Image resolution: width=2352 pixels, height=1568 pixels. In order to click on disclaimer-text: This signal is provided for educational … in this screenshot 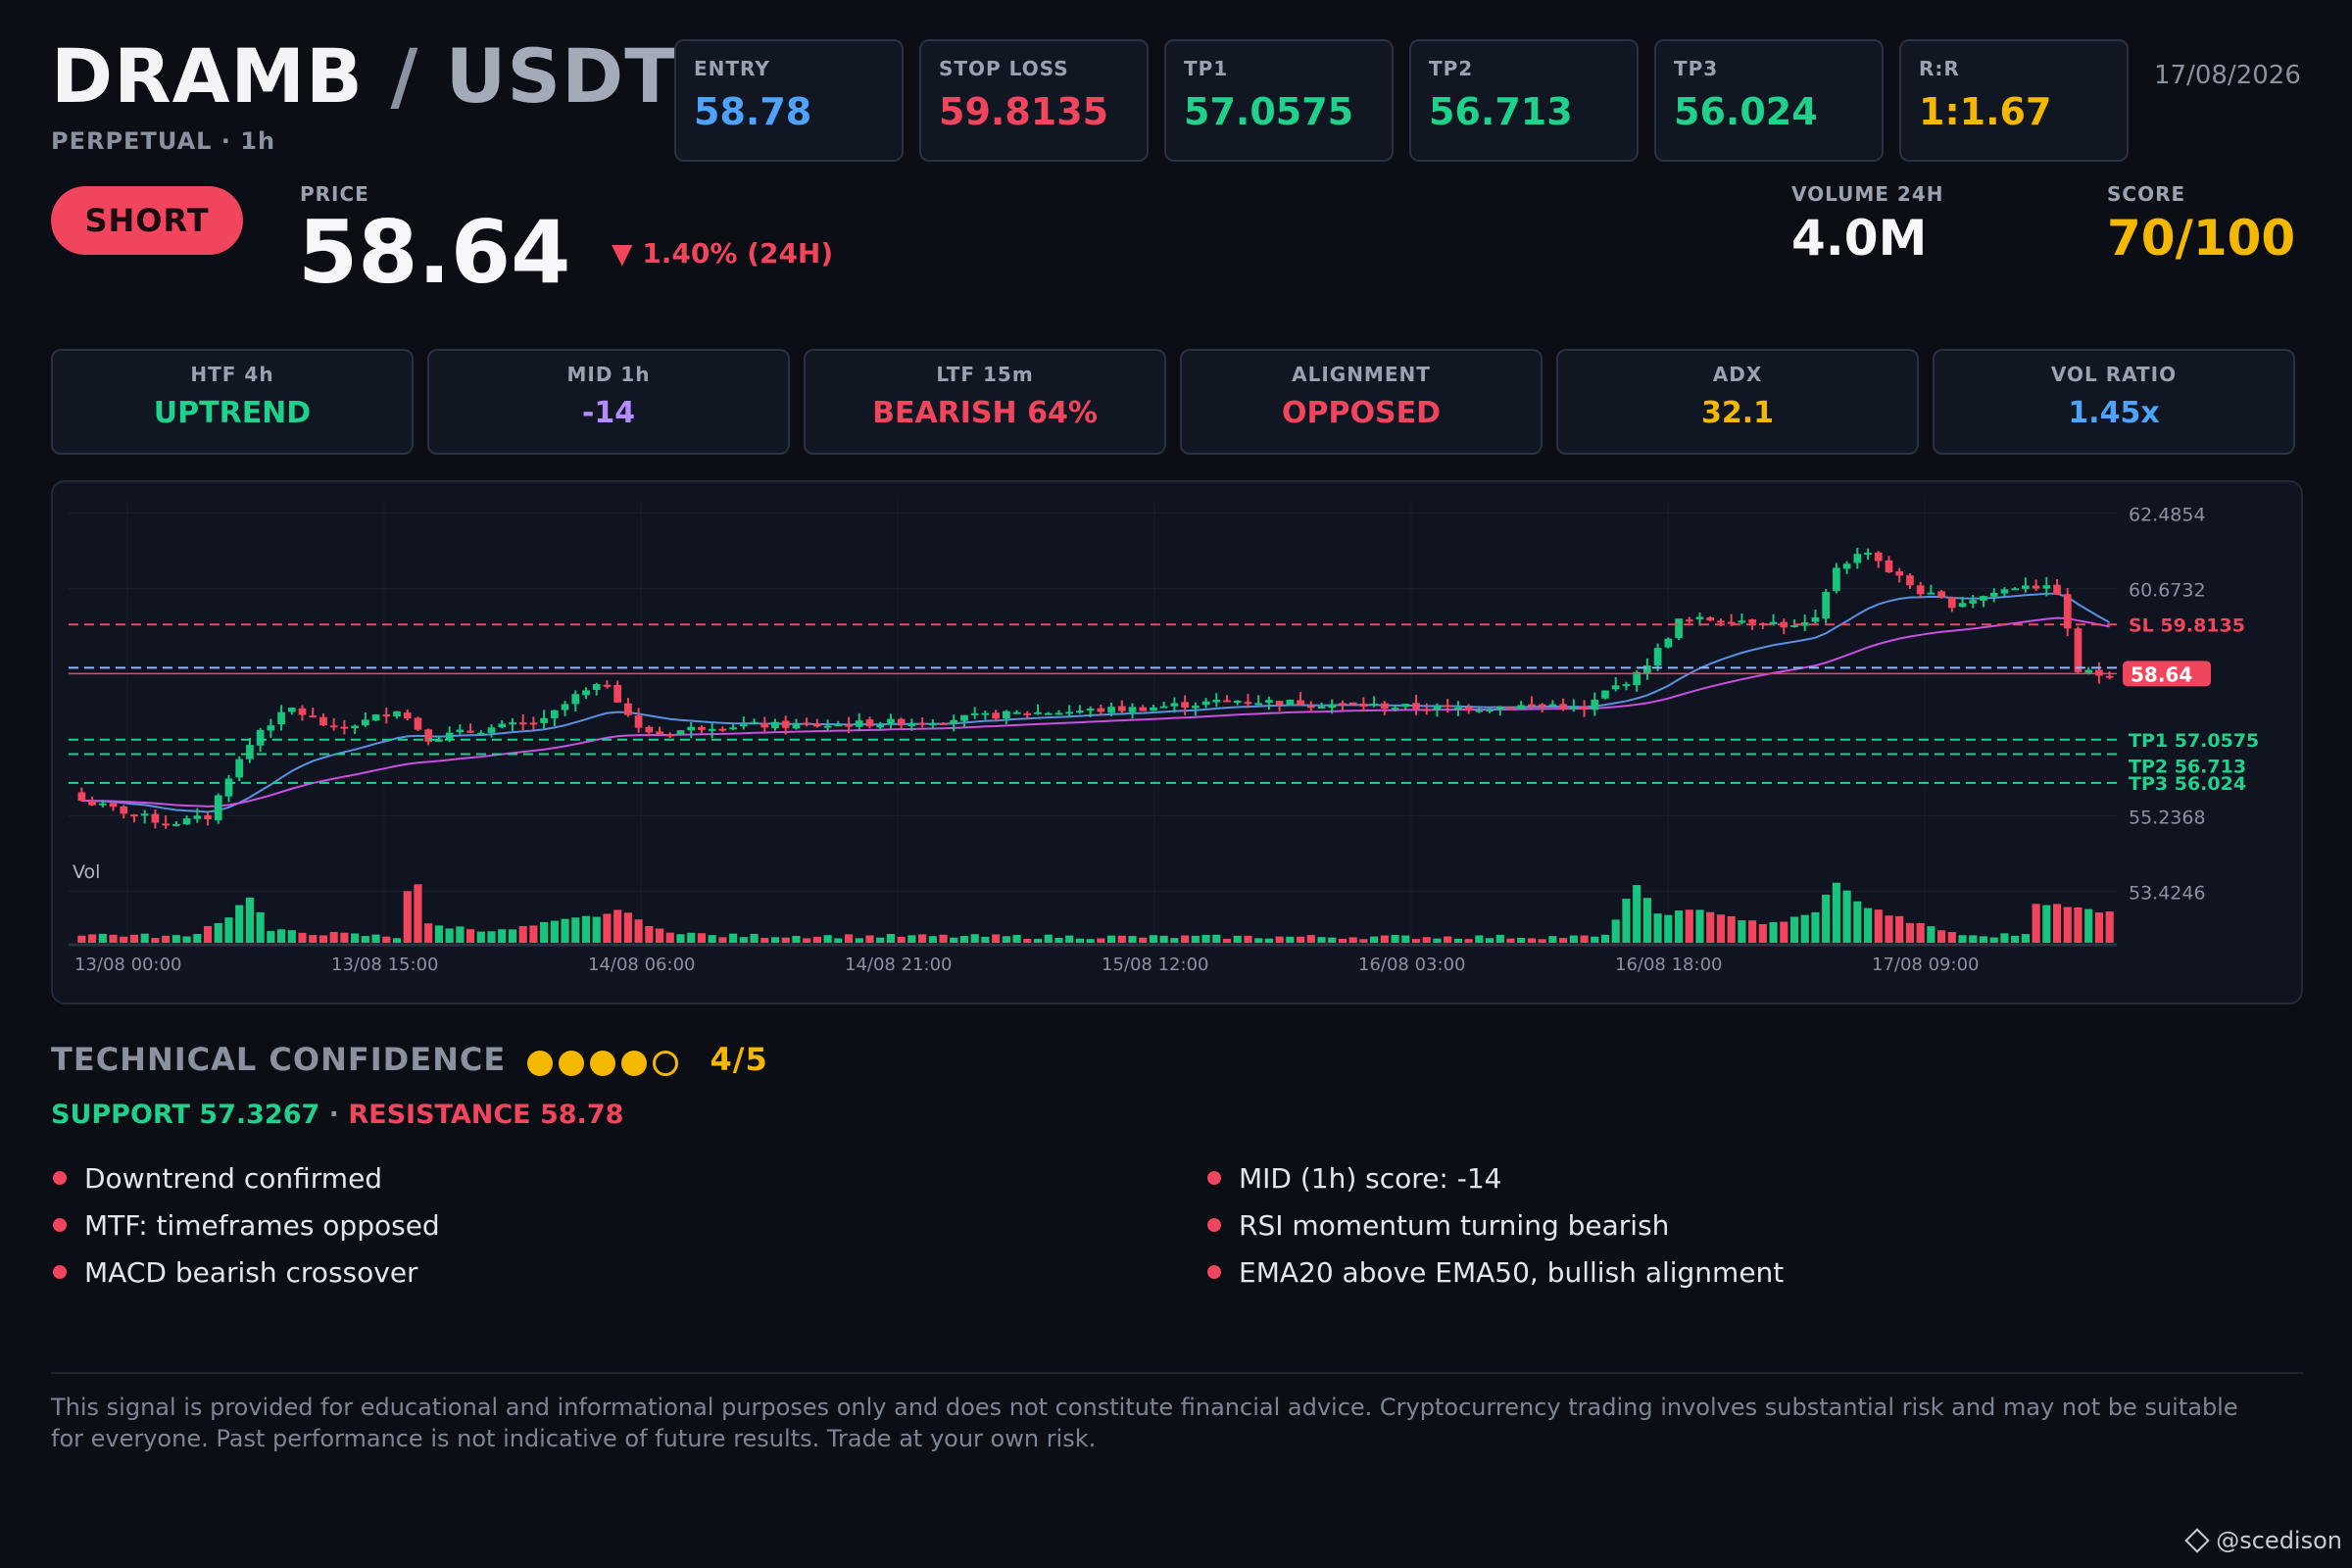, I will do `click(1144, 1423)`.